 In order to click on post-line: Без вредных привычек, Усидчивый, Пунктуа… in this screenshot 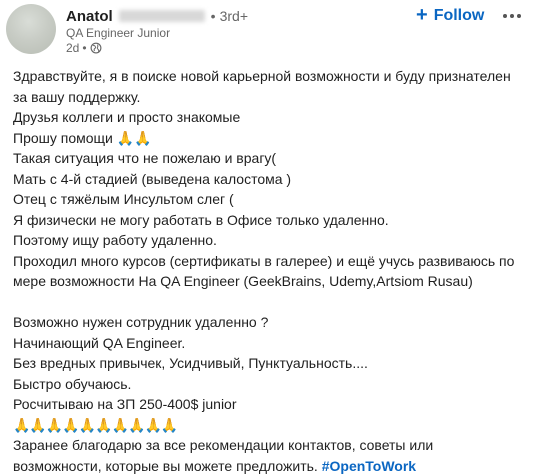, I will do `click(266, 363)`.